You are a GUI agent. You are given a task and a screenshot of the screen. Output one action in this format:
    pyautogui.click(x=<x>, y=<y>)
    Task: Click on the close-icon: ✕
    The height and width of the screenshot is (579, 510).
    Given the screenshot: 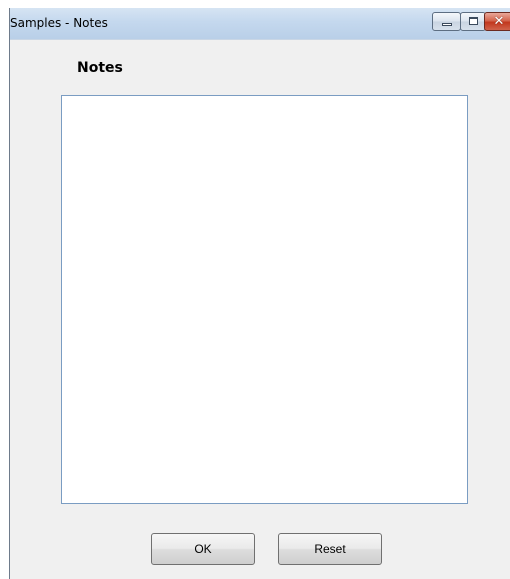 What is the action you would take?
    pyautogui.click(x=499, y=21)
    